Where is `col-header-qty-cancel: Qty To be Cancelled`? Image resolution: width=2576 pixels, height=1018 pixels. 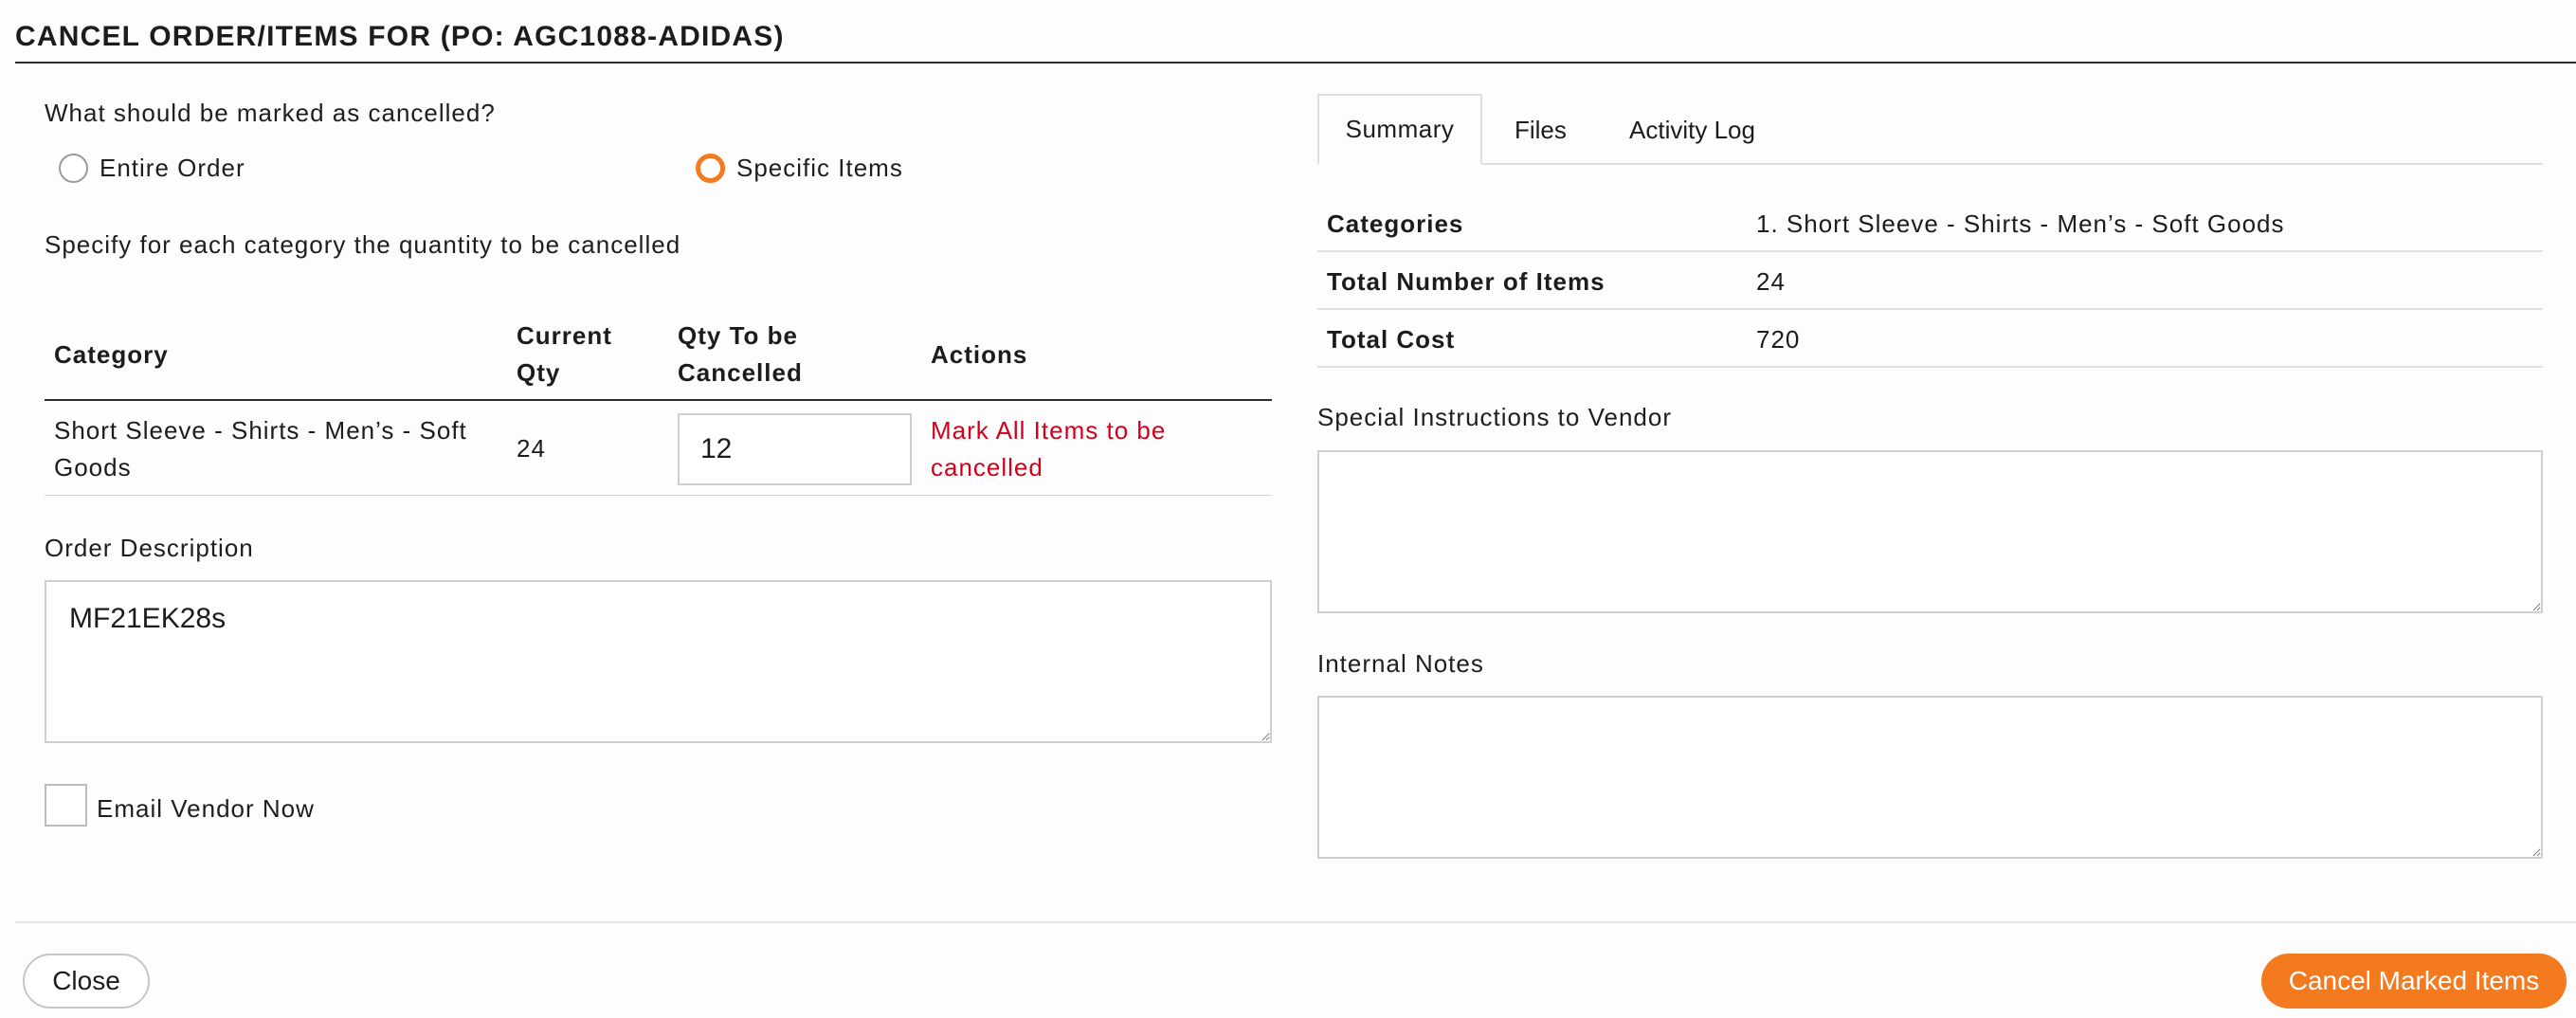 col-header-qty-cancel: Qty To be Cancelled is located at coordinates (740, 354).